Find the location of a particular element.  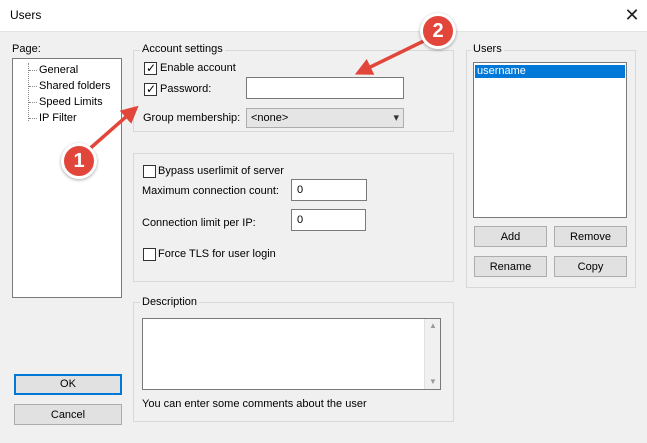

annotation-badge-1: 1 is located at coordinates (79, 161).